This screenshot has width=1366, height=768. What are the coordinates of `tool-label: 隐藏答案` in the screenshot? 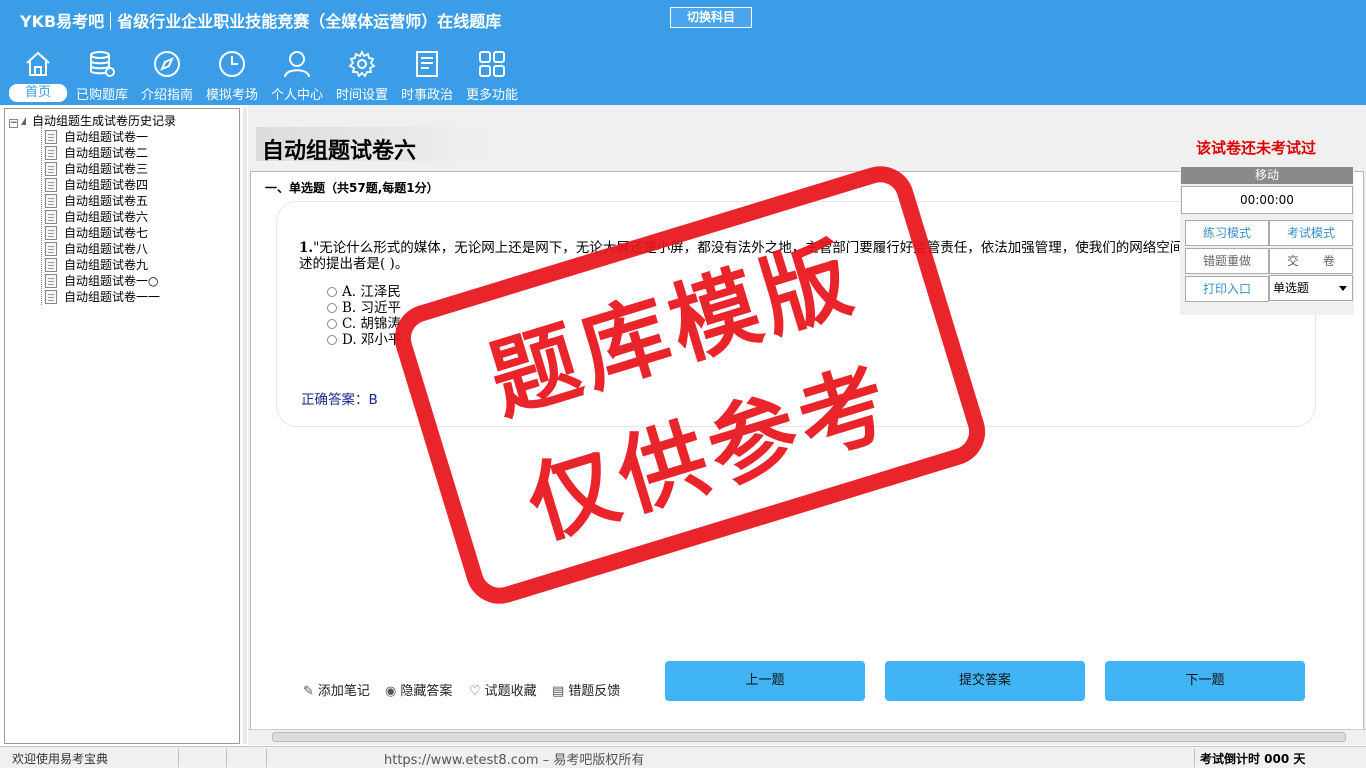 It's located at (426, 691).